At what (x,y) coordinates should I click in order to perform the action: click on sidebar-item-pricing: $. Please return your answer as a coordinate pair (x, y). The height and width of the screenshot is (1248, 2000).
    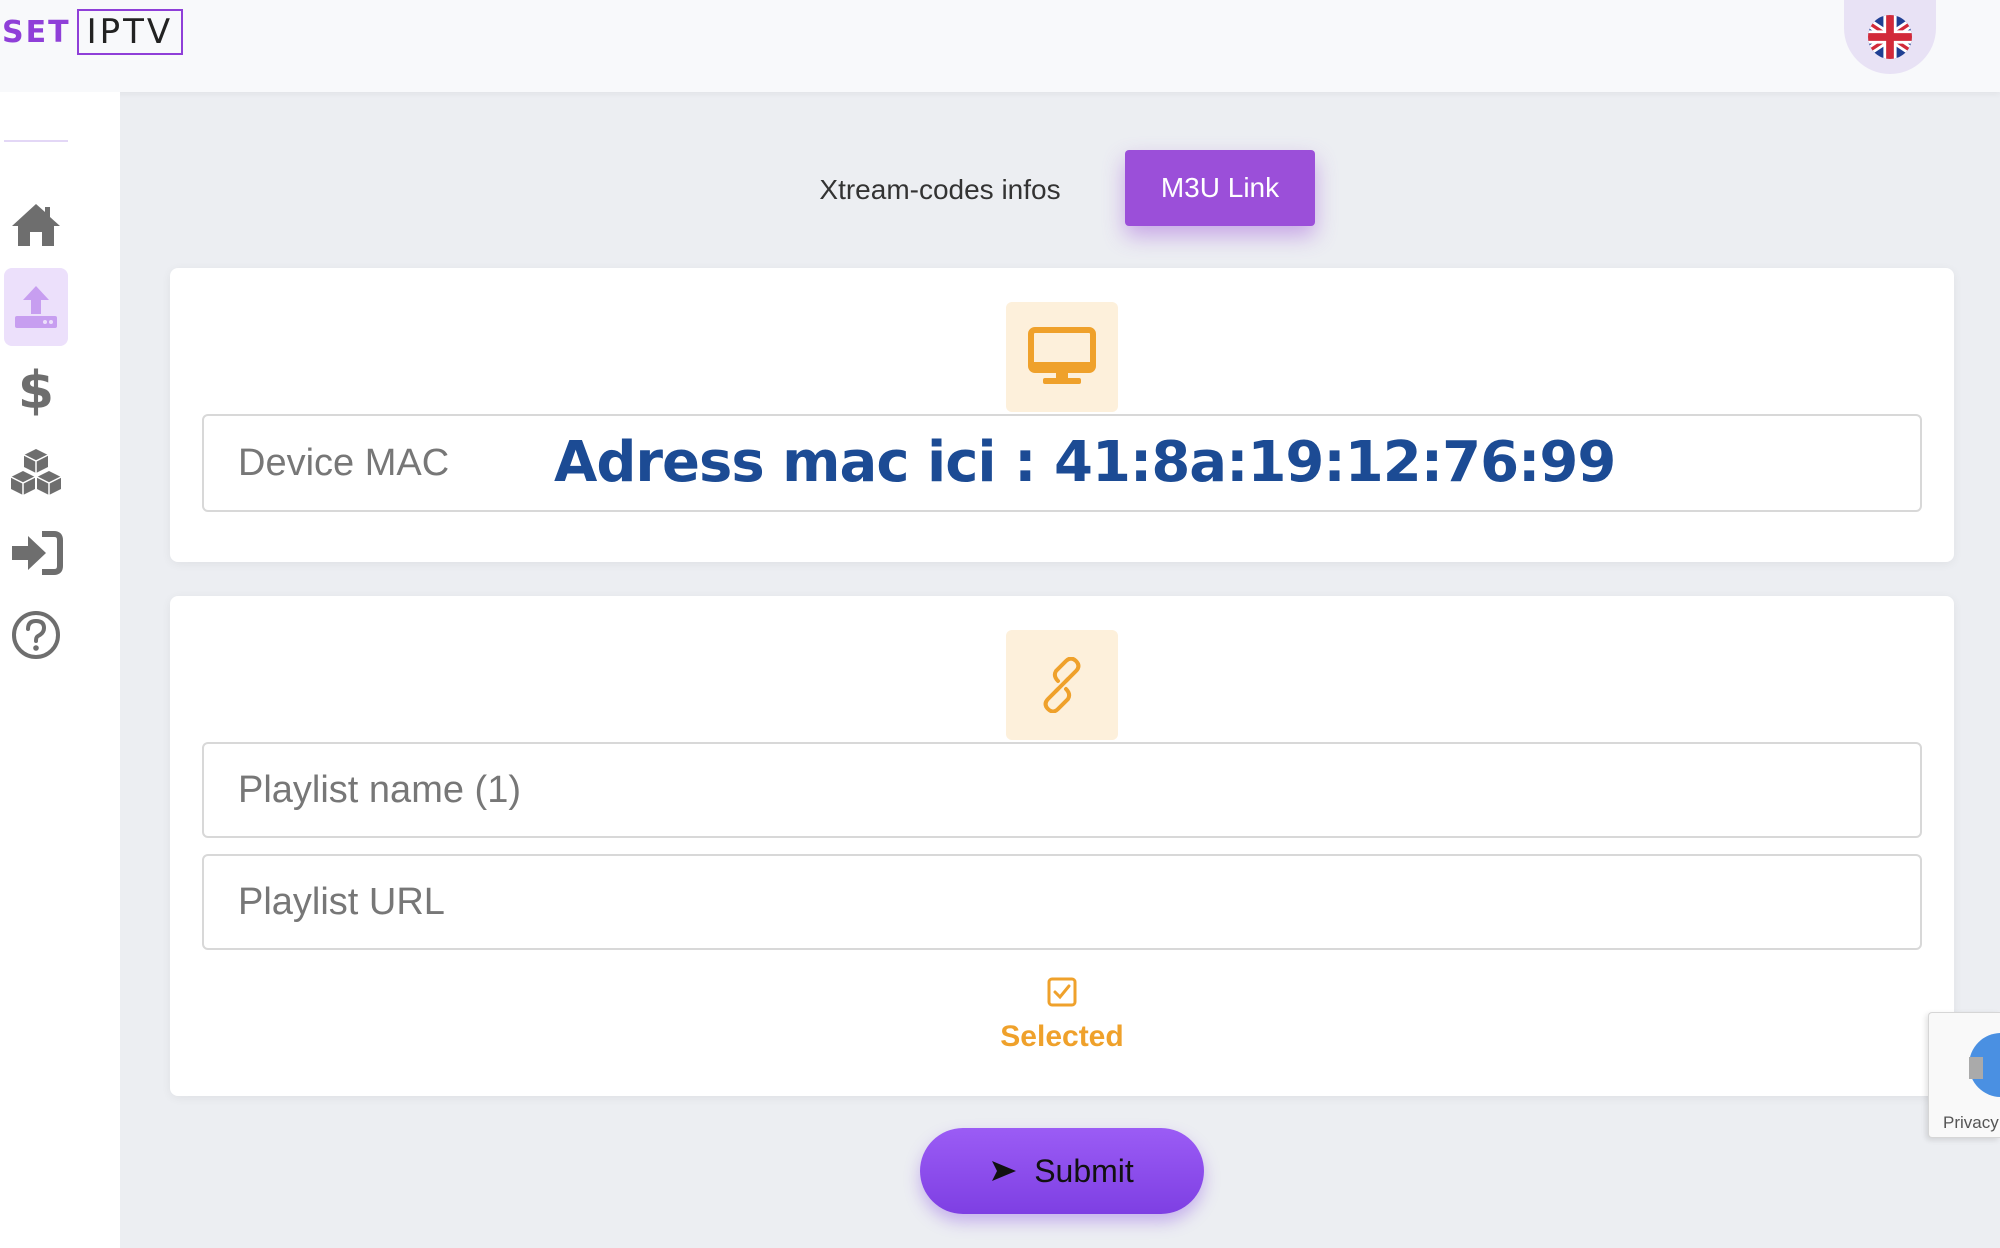
    Looking at the image, I should click on (36, 389).